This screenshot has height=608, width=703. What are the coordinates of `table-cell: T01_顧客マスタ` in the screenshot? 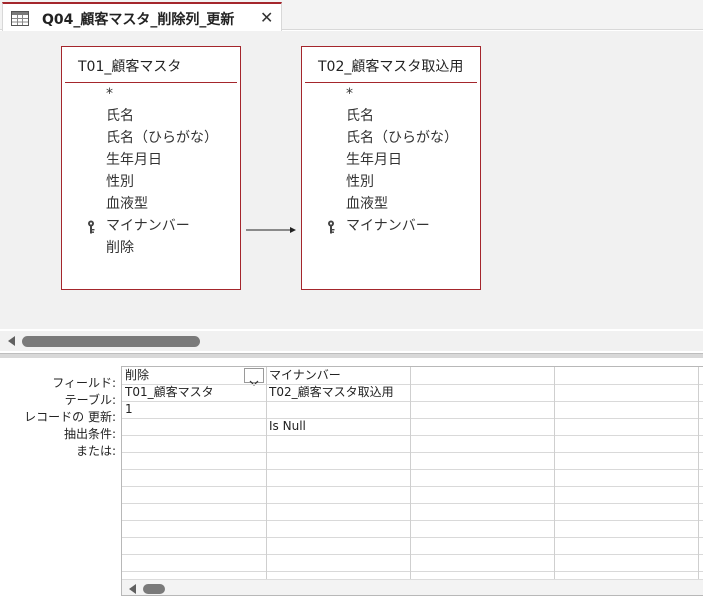 It's located at (195, 392).